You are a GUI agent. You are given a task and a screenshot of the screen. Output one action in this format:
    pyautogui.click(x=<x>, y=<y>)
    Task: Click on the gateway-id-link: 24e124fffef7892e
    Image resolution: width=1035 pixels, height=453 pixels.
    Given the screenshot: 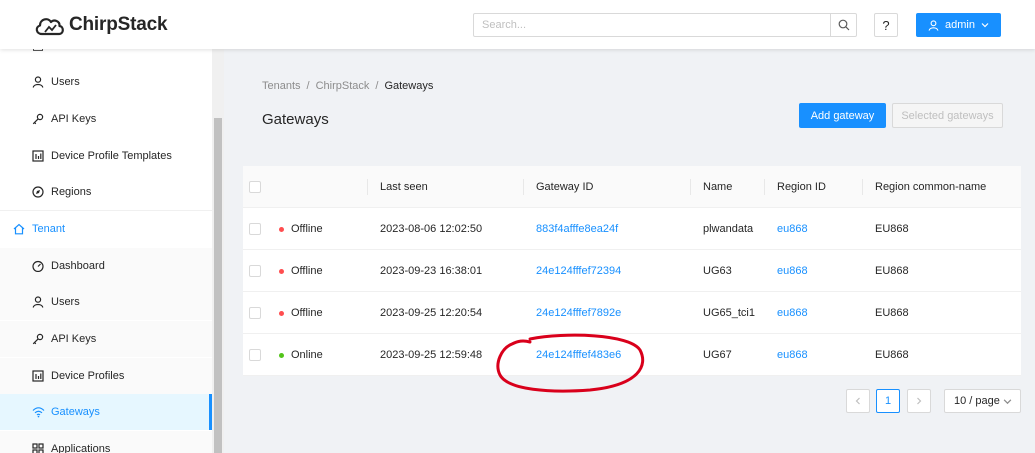 What is the action you would take?
    pyautogui.click(x=578, y=313)
    